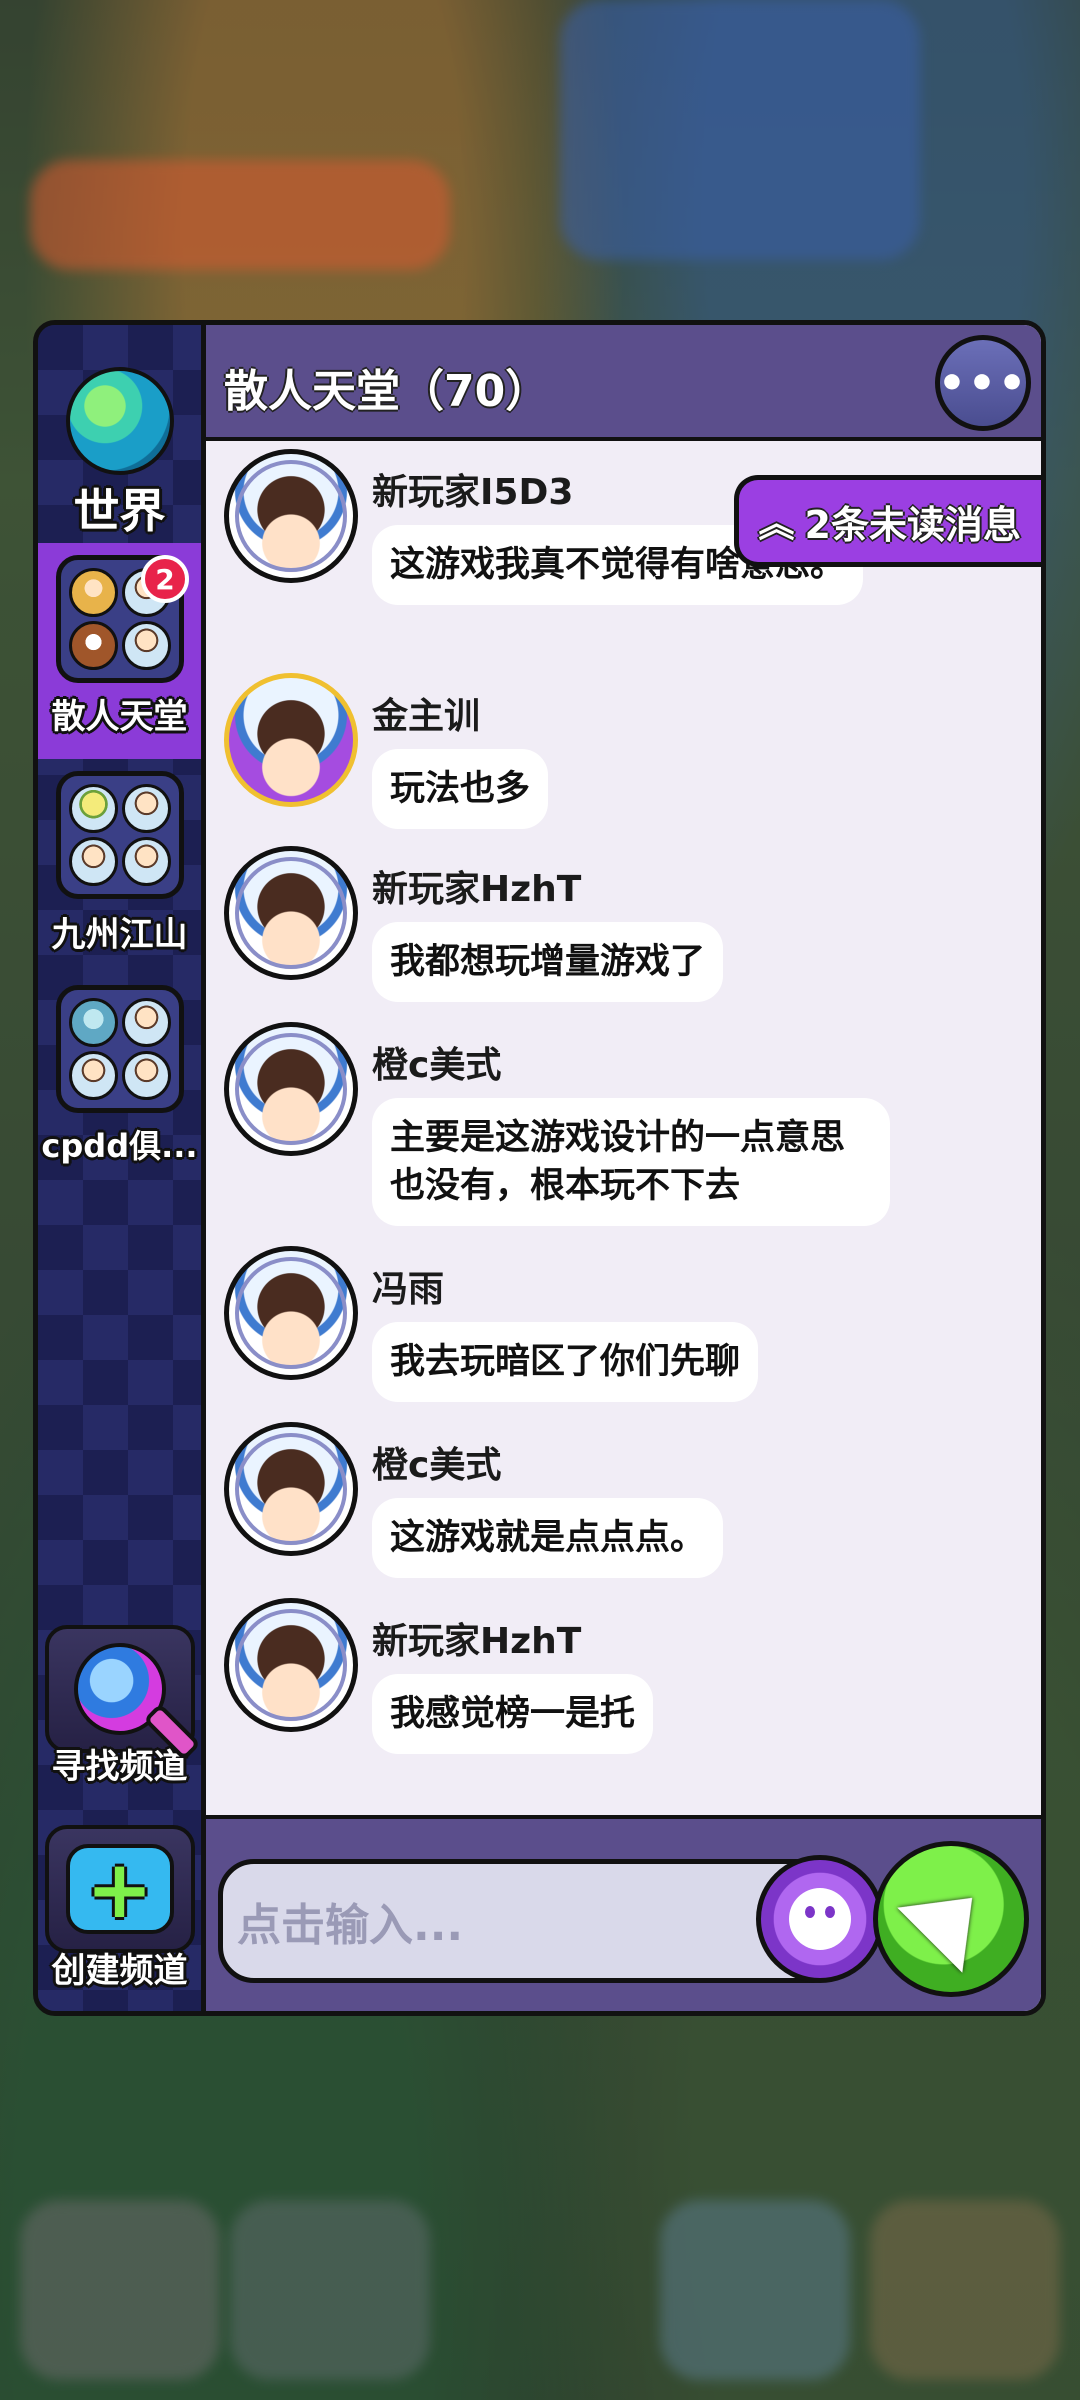  I want to click on paper-plane-icon, so click(951, 1919).